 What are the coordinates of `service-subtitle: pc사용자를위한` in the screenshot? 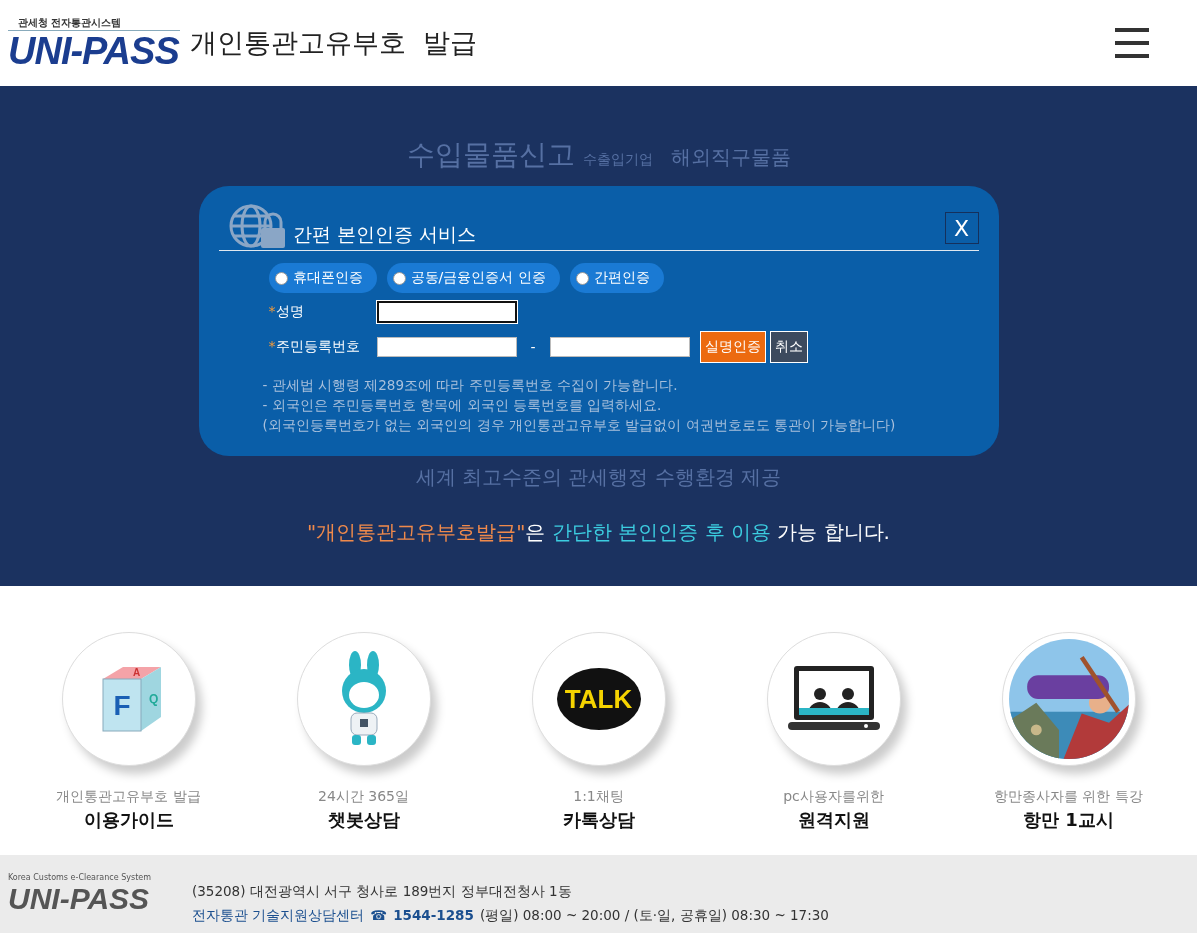 It's located at (833, 797).